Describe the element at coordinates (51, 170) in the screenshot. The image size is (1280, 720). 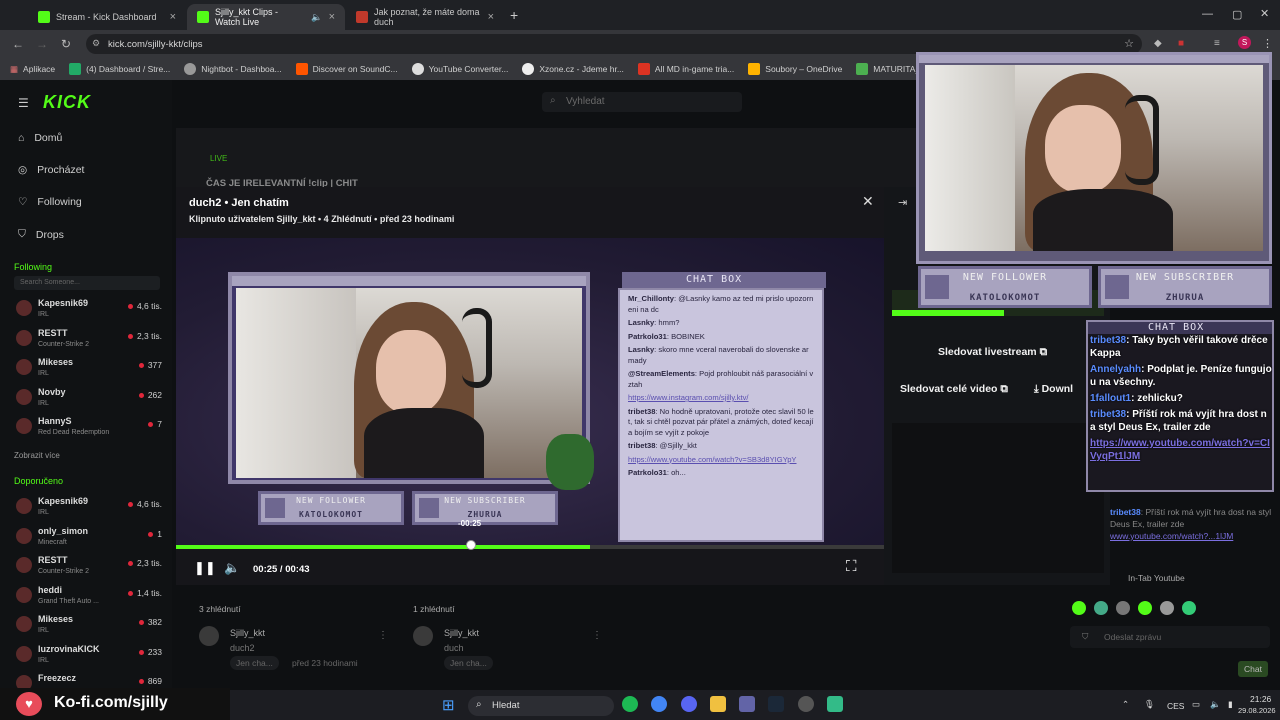
I see `nav-browse: ◎ Procházet` at that location.